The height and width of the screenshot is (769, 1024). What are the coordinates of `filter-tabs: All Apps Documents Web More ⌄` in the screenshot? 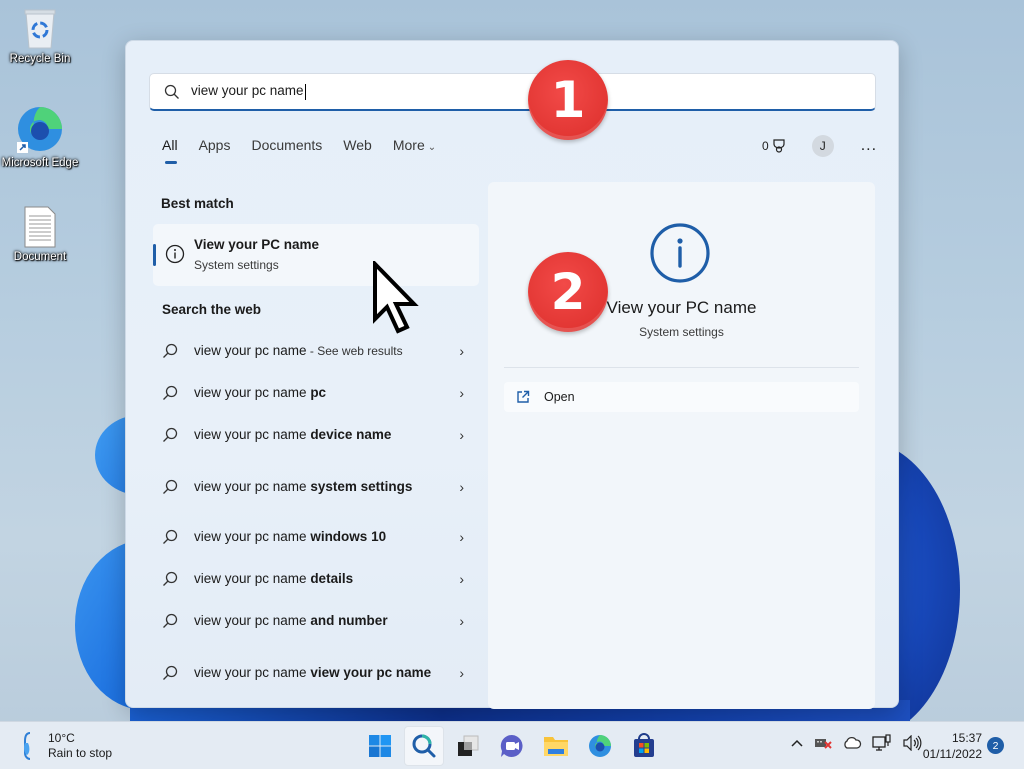 It's located at (309, 150).